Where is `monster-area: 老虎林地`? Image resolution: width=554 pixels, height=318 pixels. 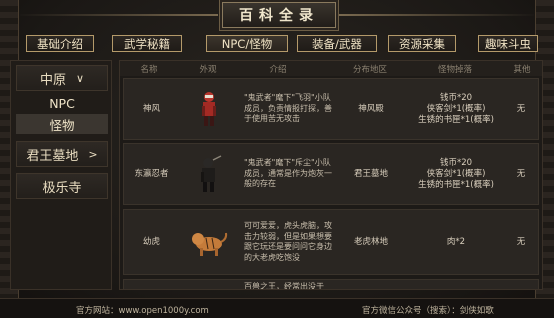 monster-area: 老虎林地 is located at coordinates (370, 241).